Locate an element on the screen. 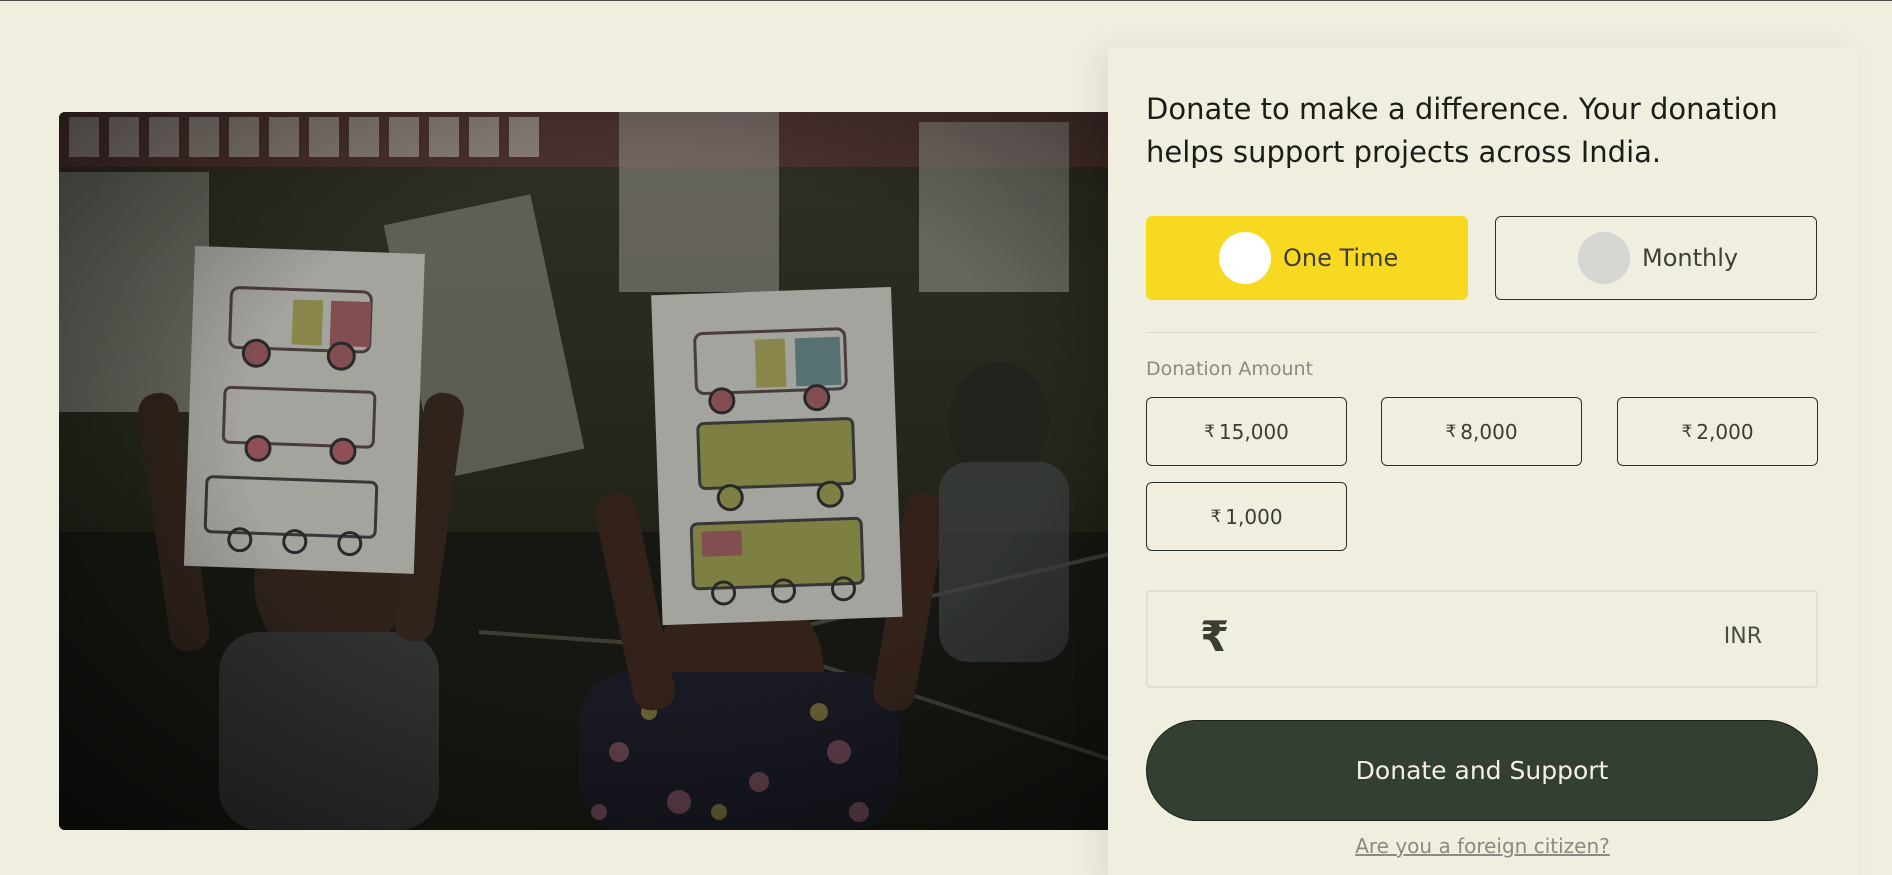 This screenshot has width=1892, height=875. one-time-label: One Time is located at coordinates (1341, 258).